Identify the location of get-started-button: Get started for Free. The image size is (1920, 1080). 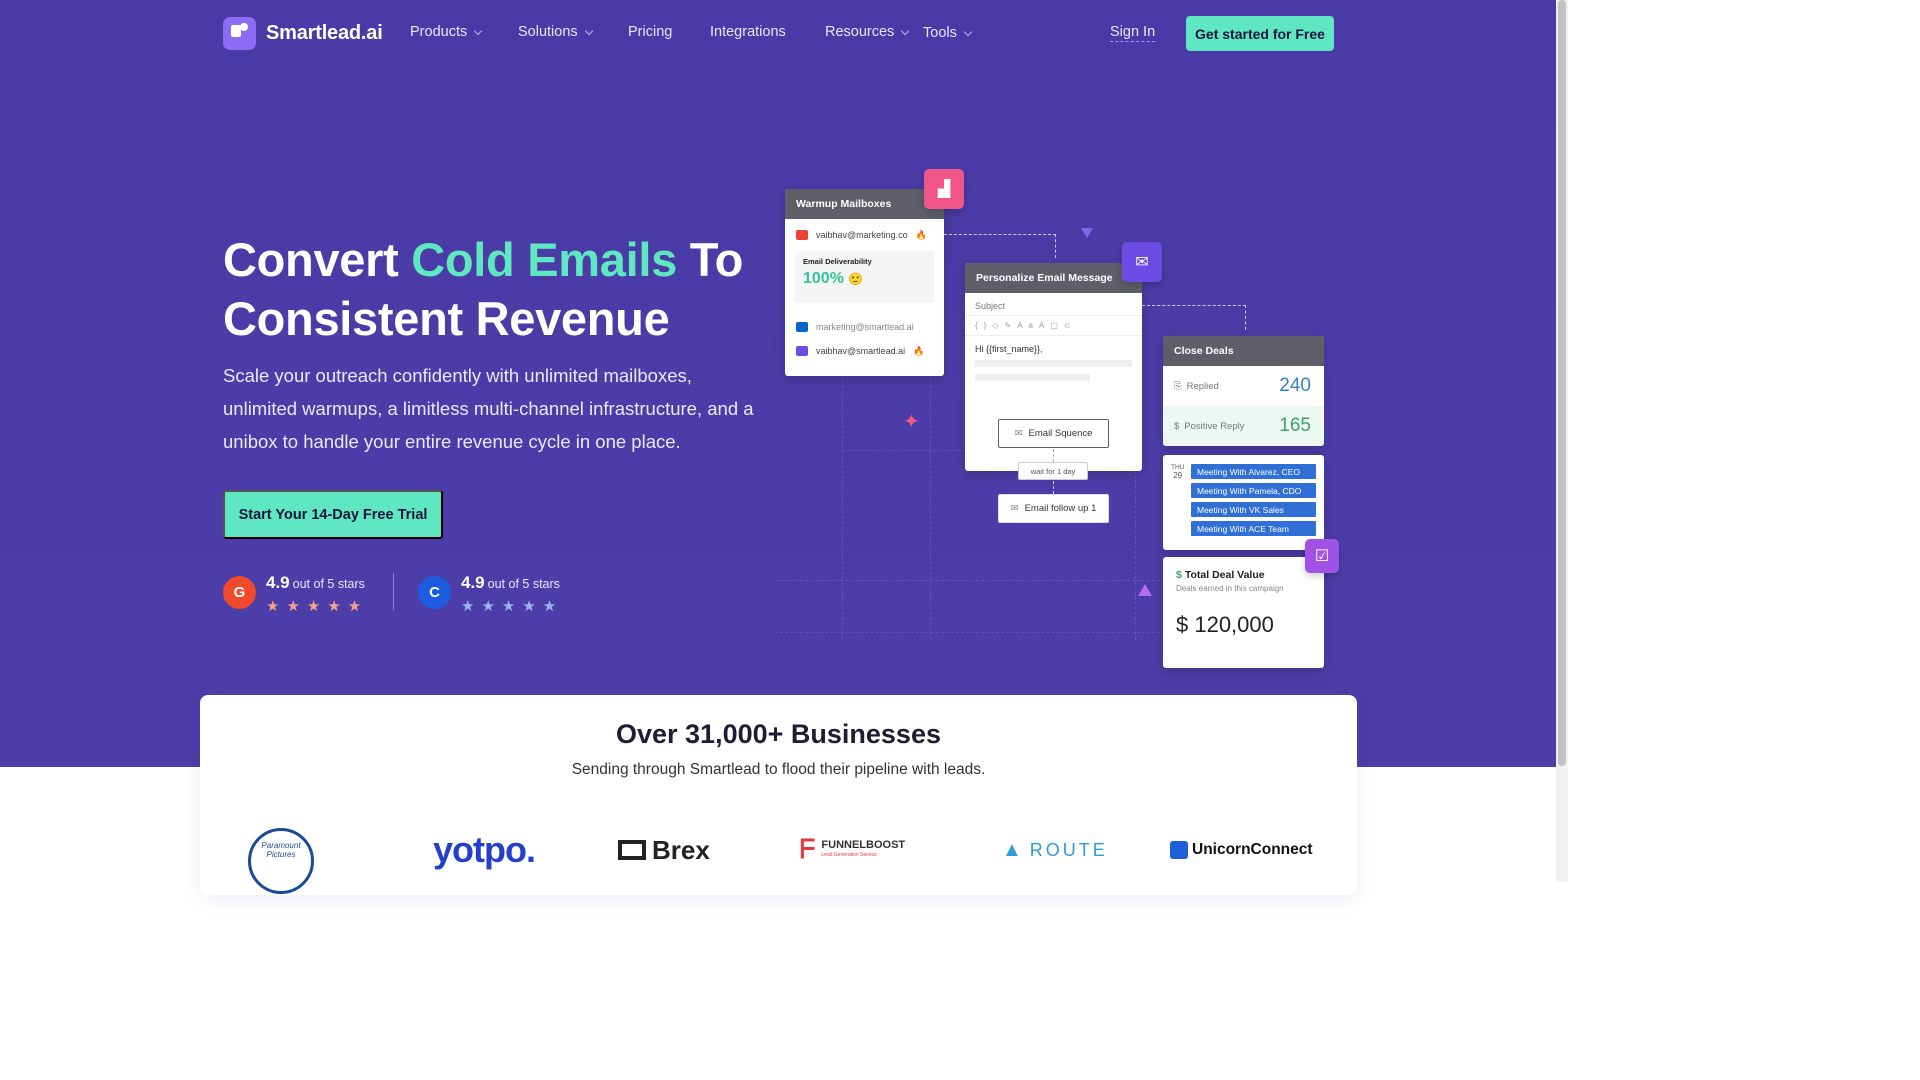
(1260, 33).